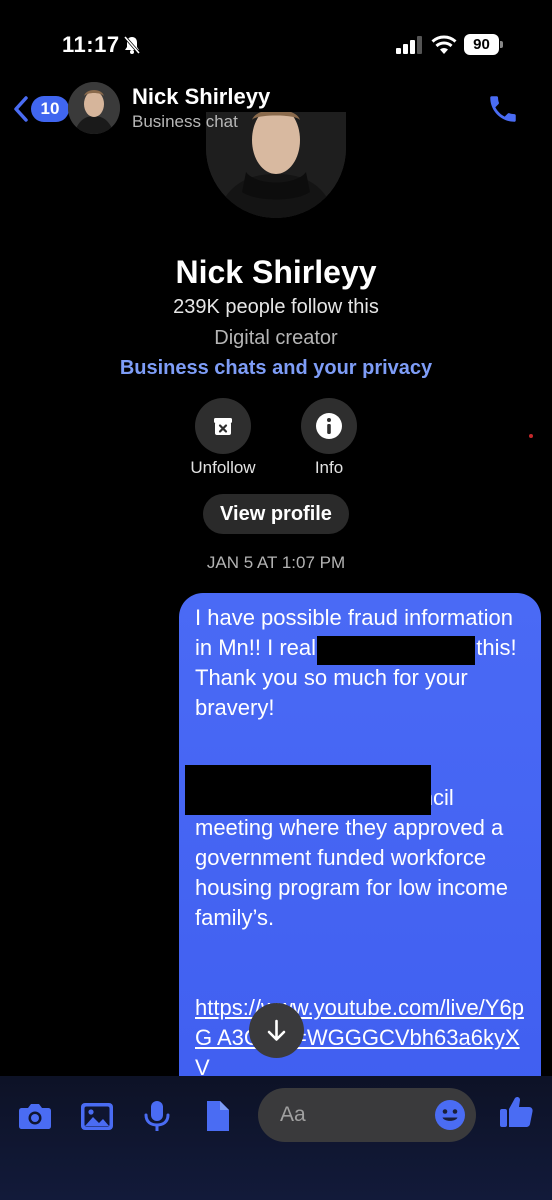 This screenshot has width=552, height=1200. Describe the element at coordinates (276, 562) in the screenshot. I see `message-timestamp: JAN 5 AT 1:07 PM` at that location.